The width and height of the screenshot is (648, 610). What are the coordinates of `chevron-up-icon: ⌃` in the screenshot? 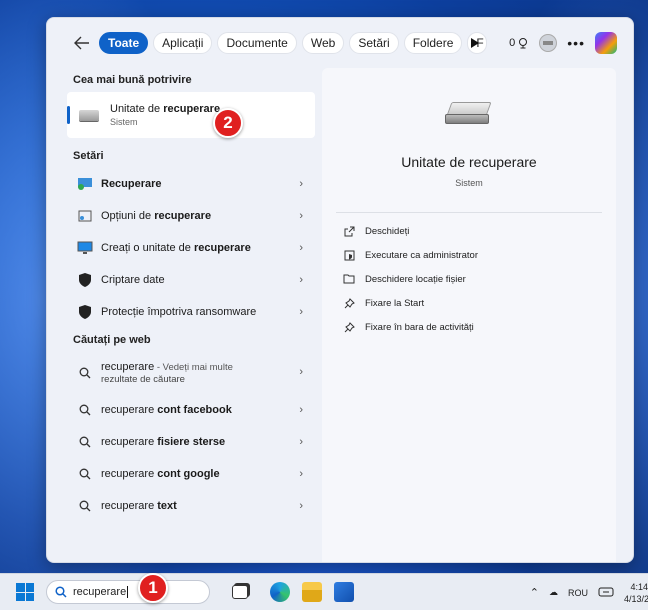 It's located at (534, 592).